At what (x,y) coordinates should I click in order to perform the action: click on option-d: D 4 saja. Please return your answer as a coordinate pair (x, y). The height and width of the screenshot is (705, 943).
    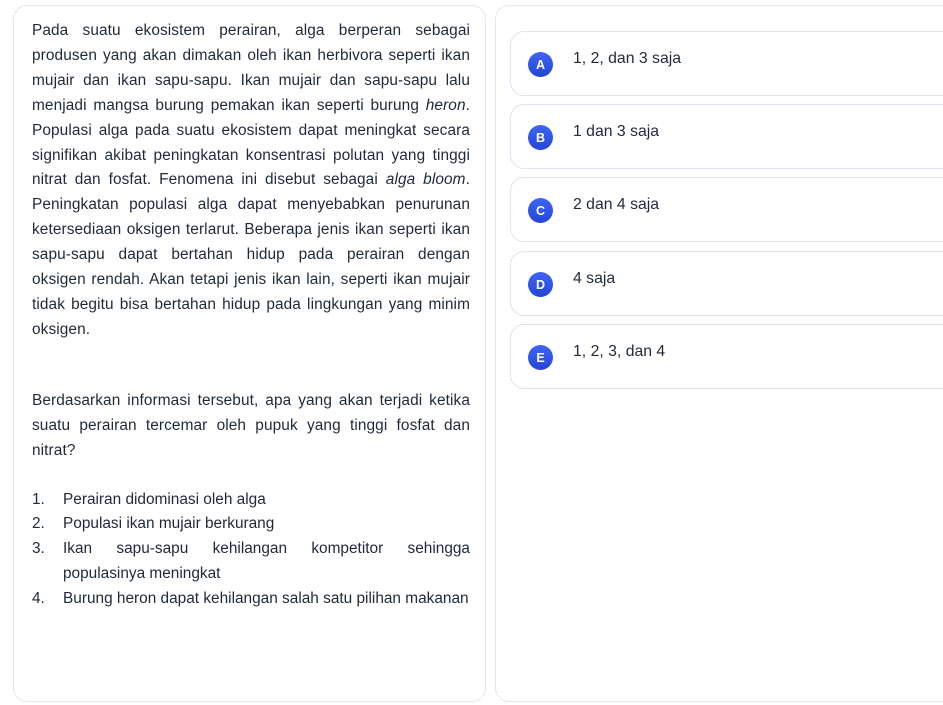
    Looking at the image, I should click on (726, 283).